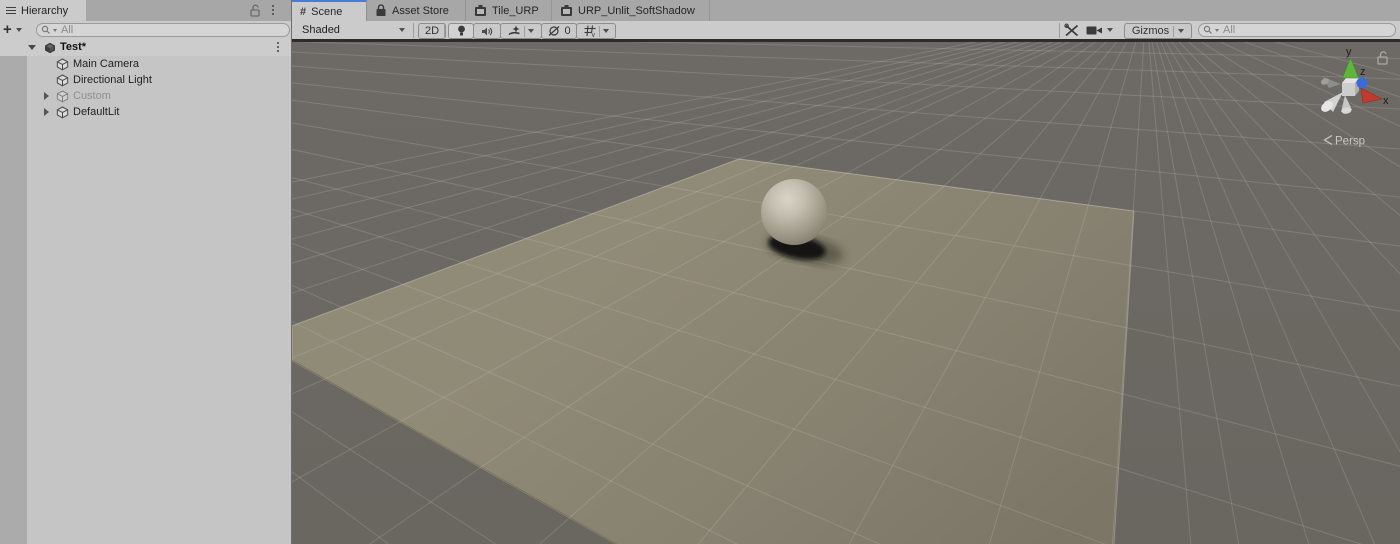 The width and height of the screenshot is (1400, 544). What do you see at coordinates (19, 30) in the screenshot?
I see `add-object-dropdown-icon` at bounding box center [19, 30].